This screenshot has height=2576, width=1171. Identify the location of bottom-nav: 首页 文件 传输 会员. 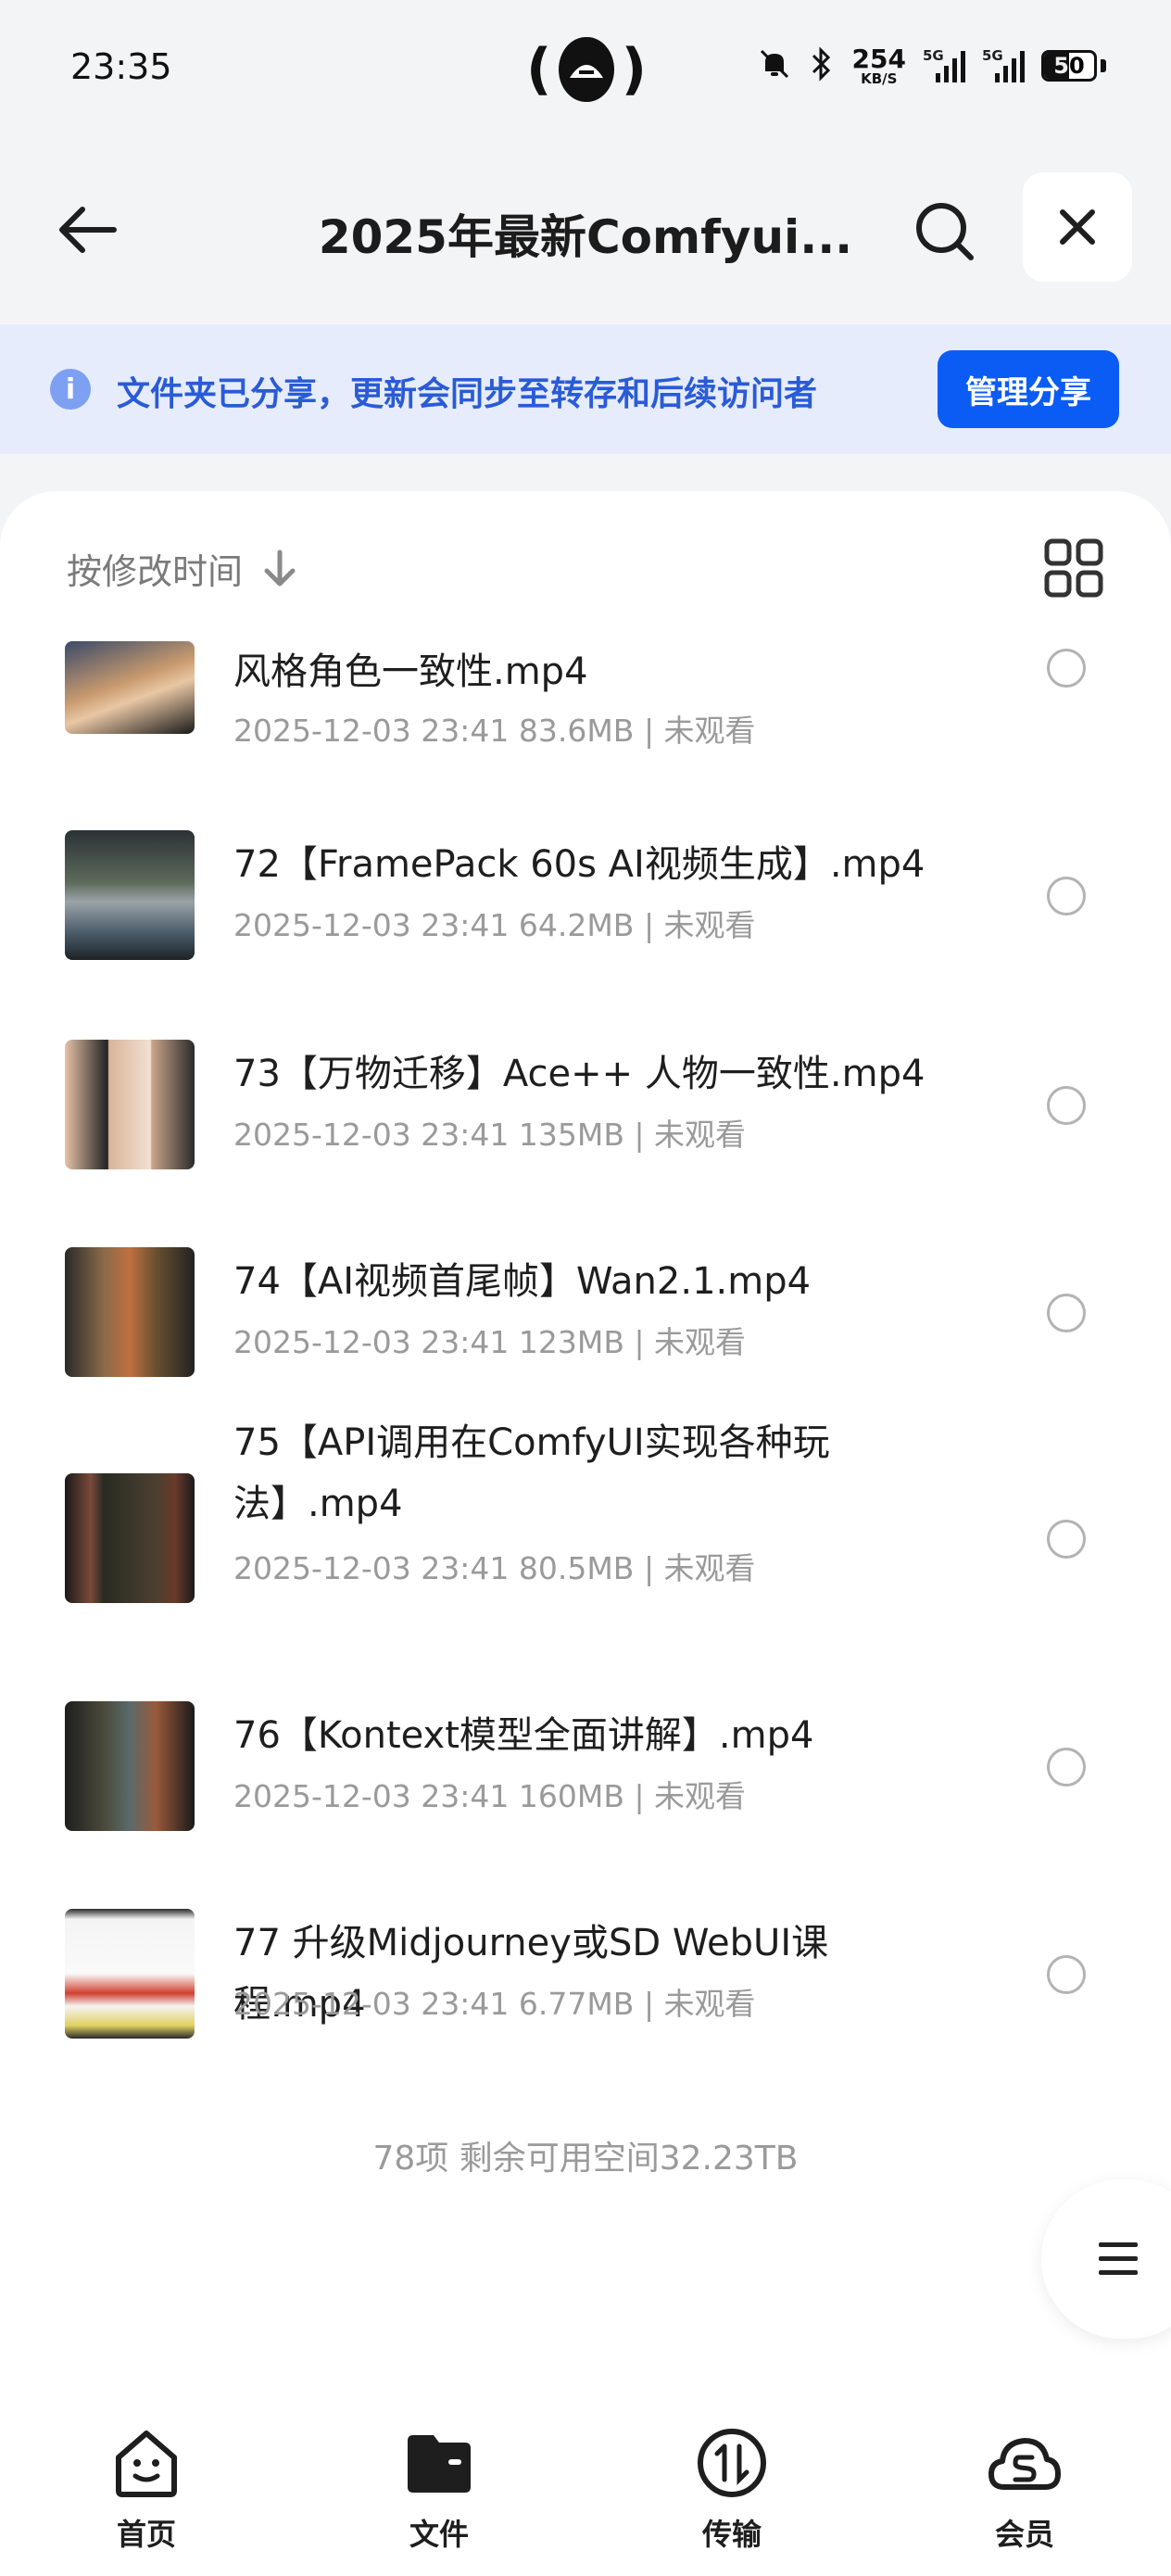
(585, 2493).